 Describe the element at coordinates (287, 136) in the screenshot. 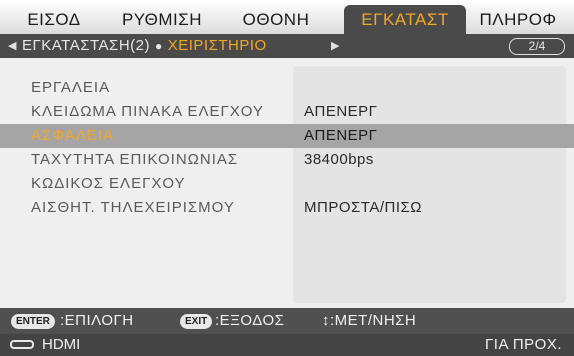

I see `menu-row-security: ΑΣΦΑΛΕΙΑ ΑΠΕΝΕΡΓ` at that location.